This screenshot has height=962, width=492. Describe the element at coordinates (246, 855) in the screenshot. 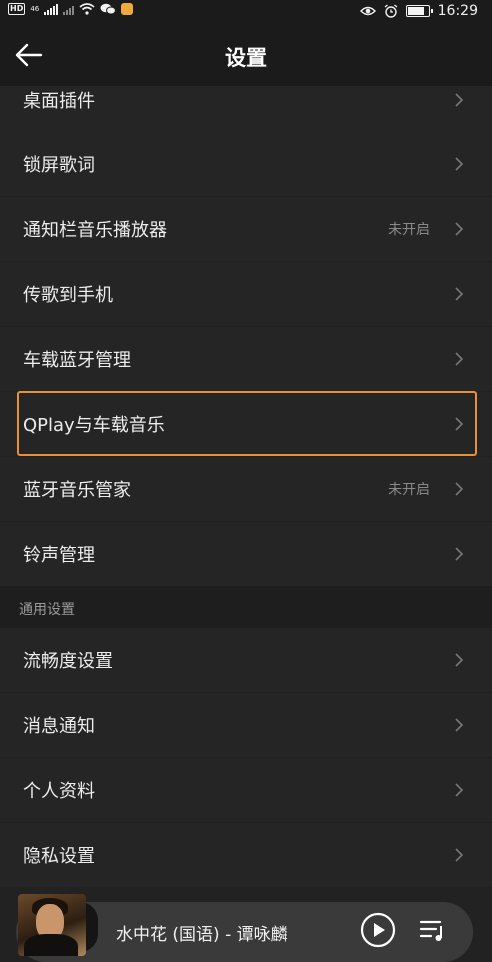

I see `settings-row-privacy: 隐私设置` at that location.